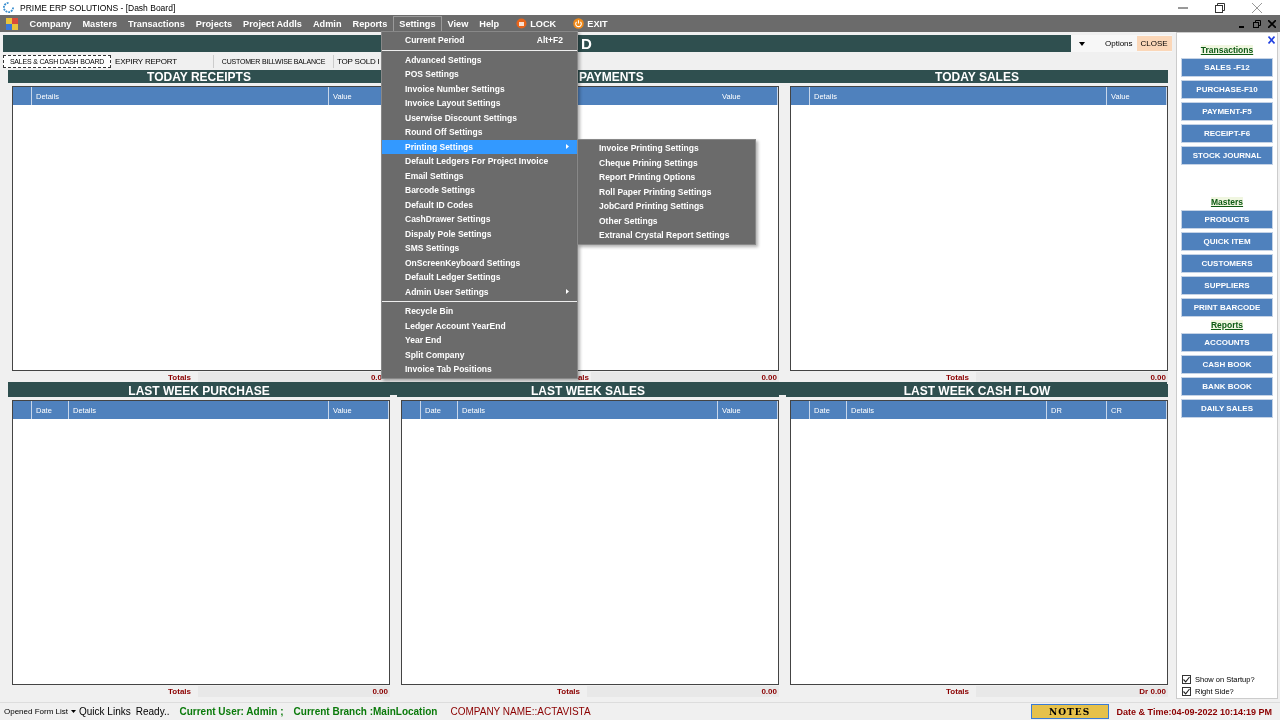  I want to click on quick-link-button: PRODUCTS, so click(1227, 219).